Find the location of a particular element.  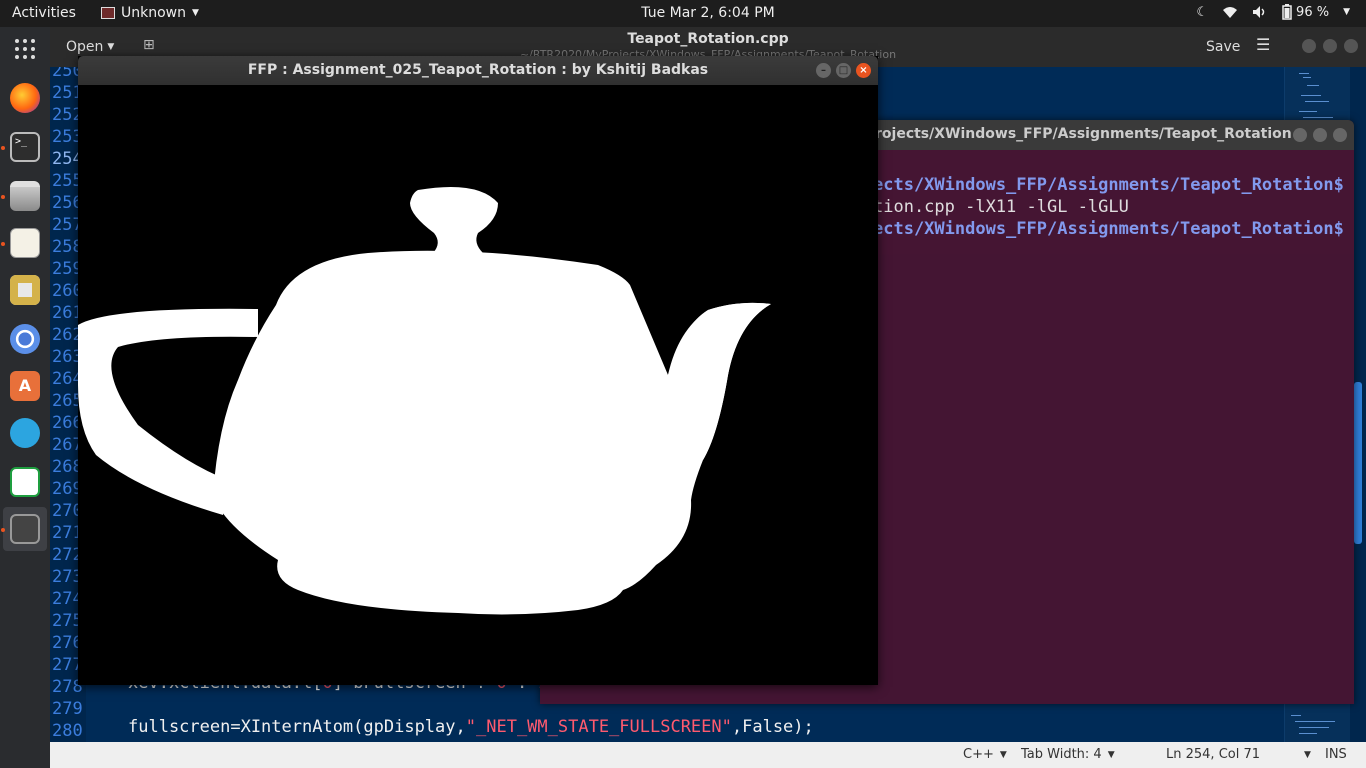

night-light-icon: ☾ is located at coordinates (1202, 12).